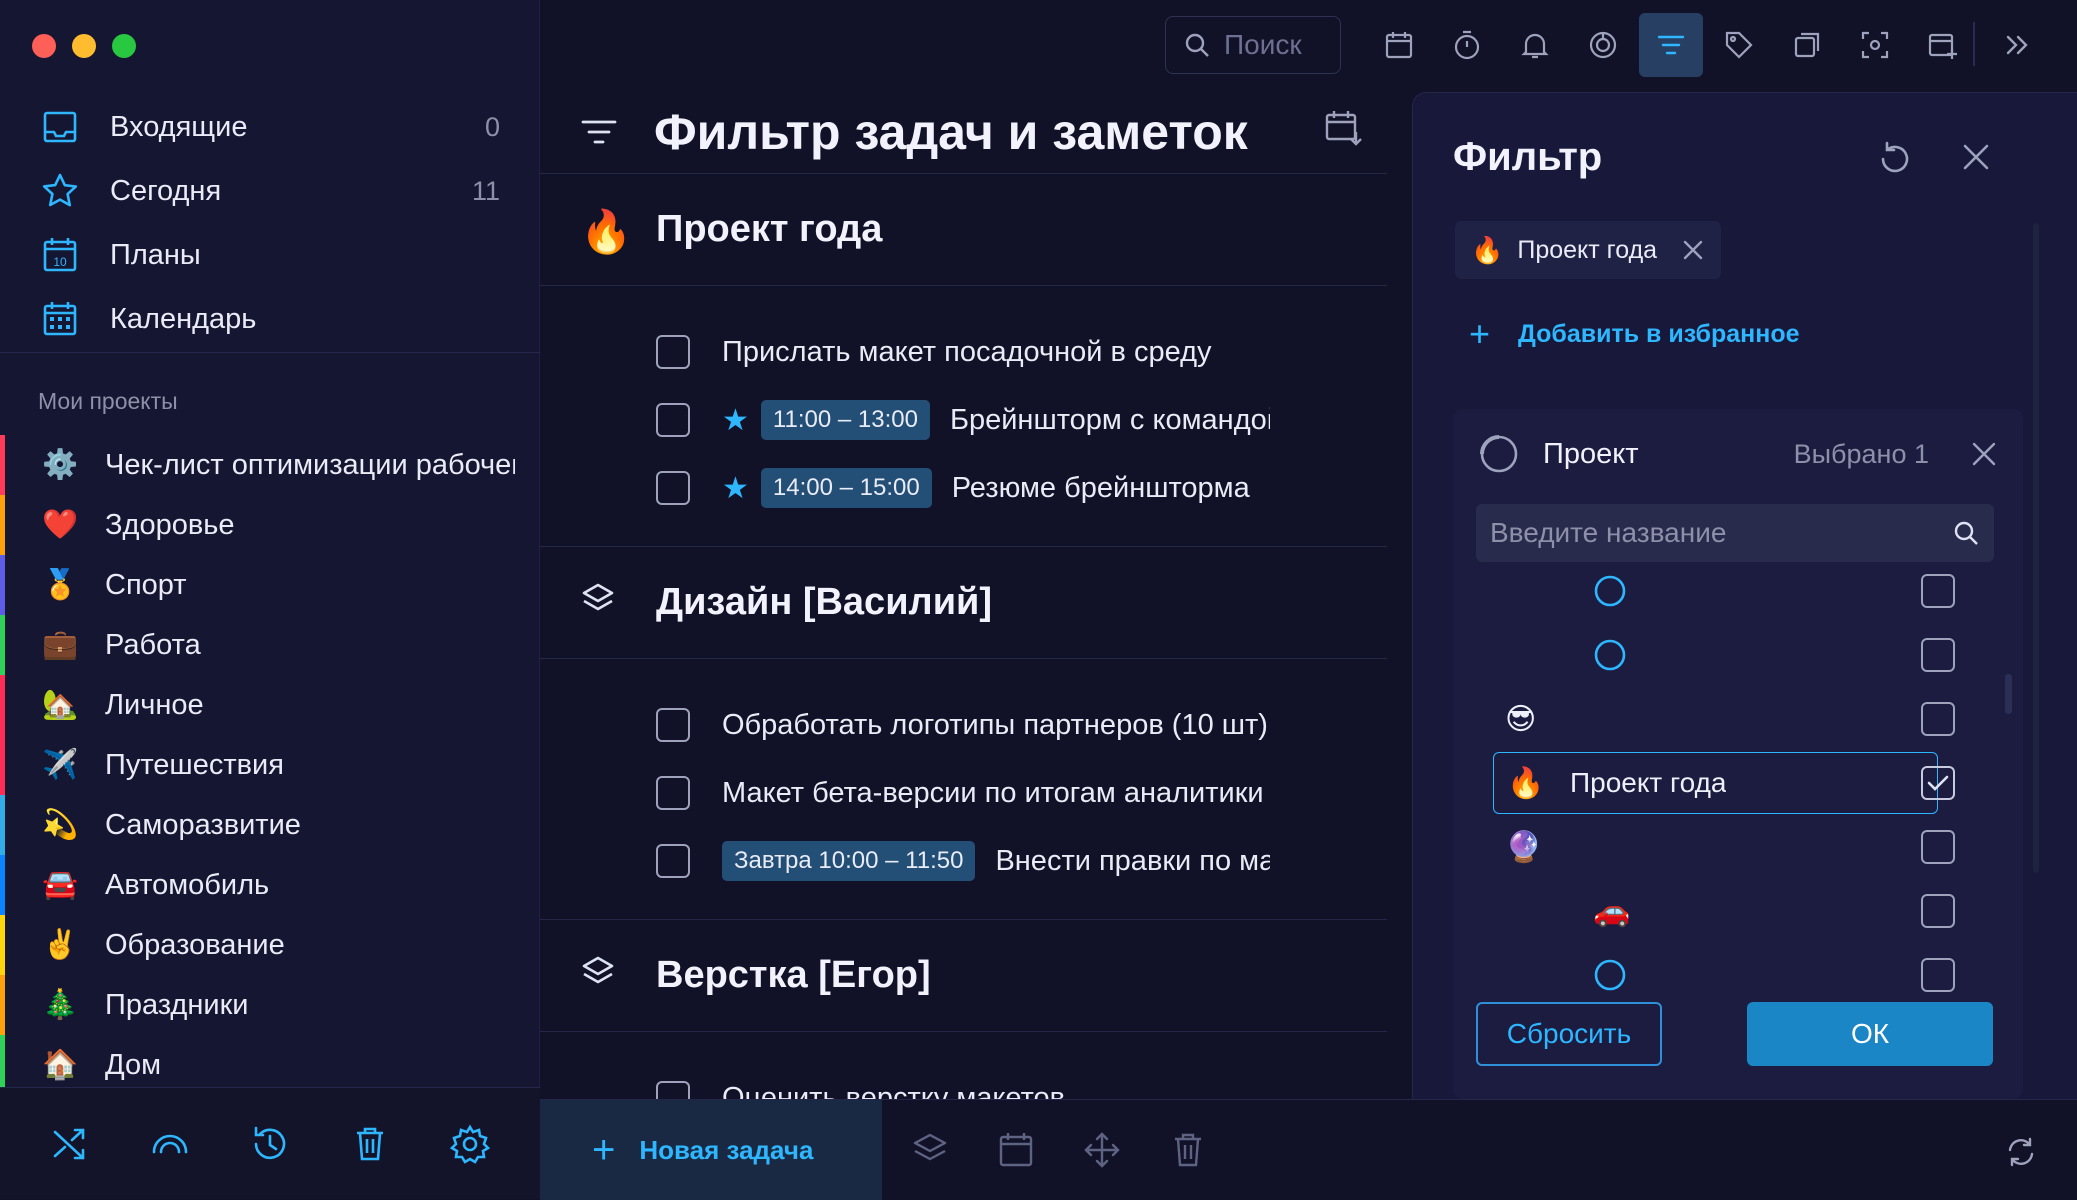 This screenshot has width=2077, height=1200. I want to click on sidebar-project-item: ❤️ Здоровье, so click(270, 525).